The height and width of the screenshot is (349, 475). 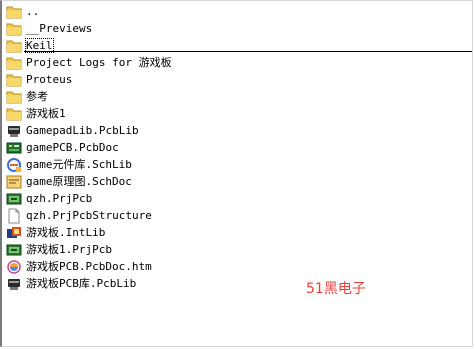 What do you see at coordinates (238, 232) in the screenshot?
I see `file-row: 游戏板.IntLib` at bounding box center [238, 232].